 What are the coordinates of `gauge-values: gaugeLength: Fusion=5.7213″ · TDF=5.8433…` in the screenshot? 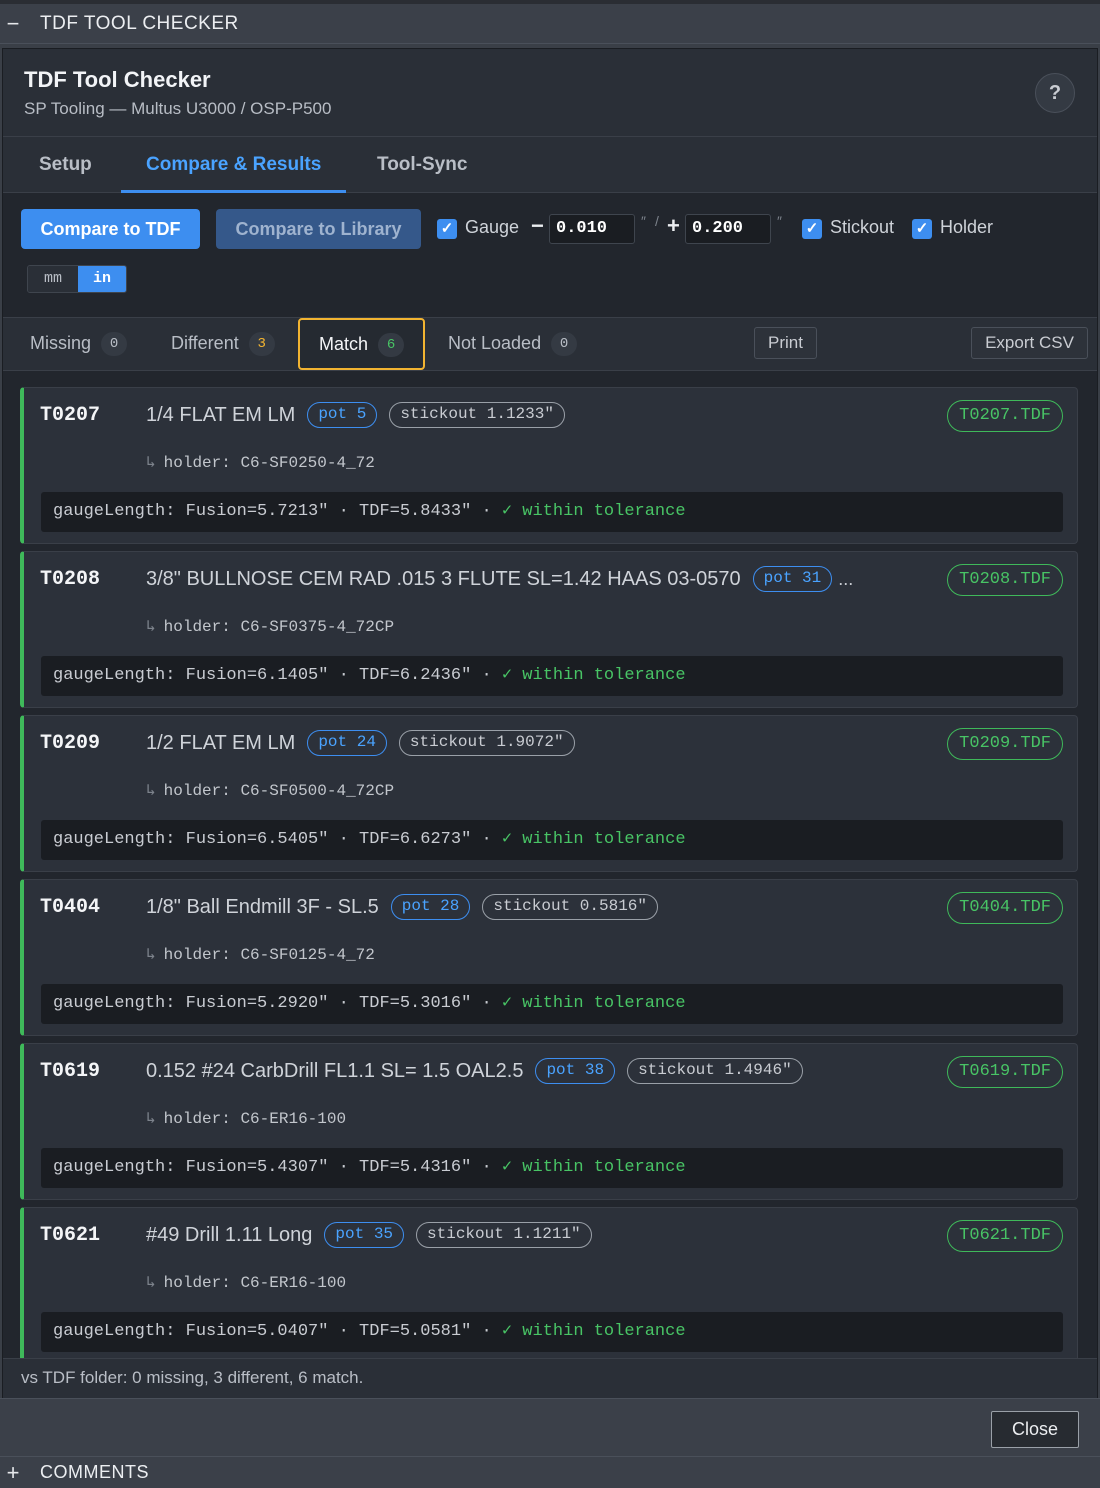 It's located at (277, 511).